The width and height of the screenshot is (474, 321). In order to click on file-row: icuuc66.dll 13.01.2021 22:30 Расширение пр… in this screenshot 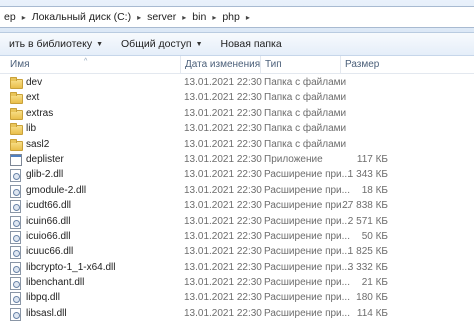, I will do `click(237, 252)`.